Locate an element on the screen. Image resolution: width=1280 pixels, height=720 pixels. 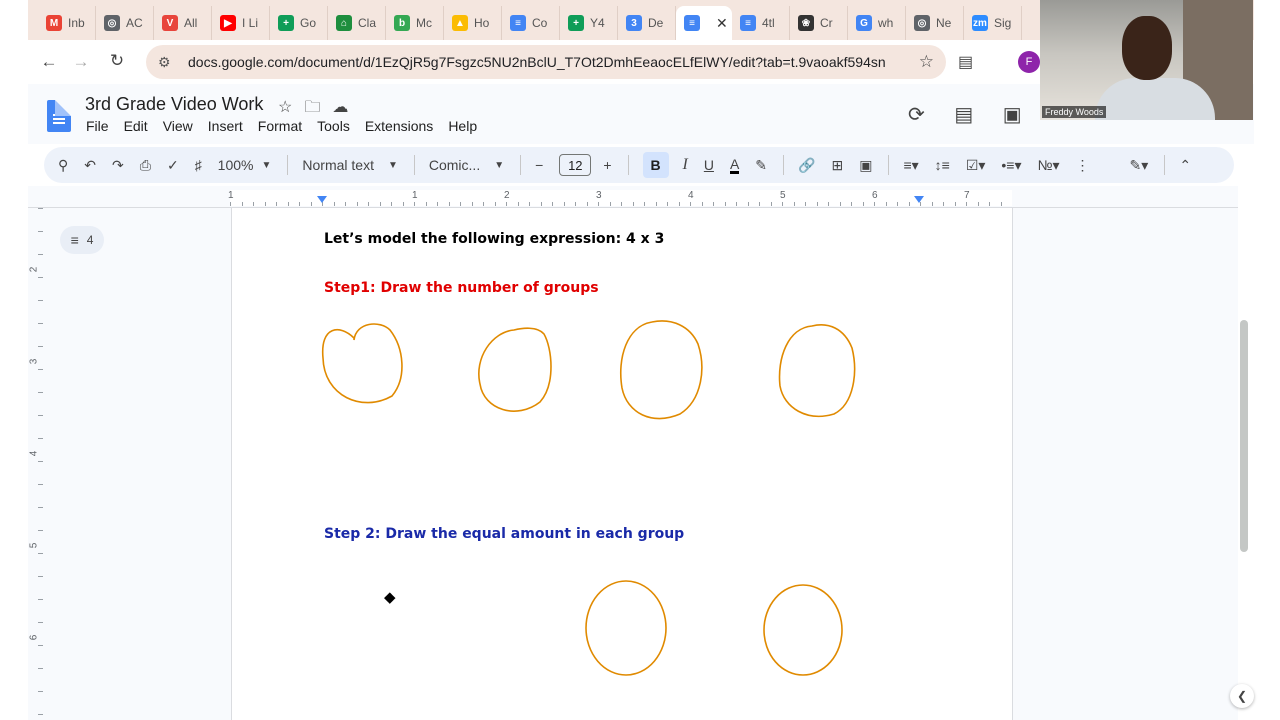
chrome-icon: ◎ is located at coordinates (112, 23).